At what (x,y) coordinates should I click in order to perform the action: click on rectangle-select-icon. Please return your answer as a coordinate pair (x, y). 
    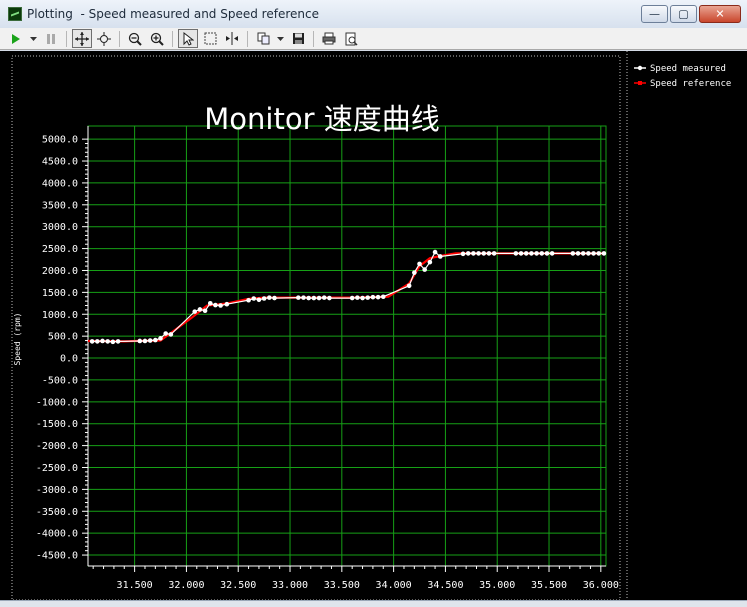
    Looking at the image, I should click on (210, 38).